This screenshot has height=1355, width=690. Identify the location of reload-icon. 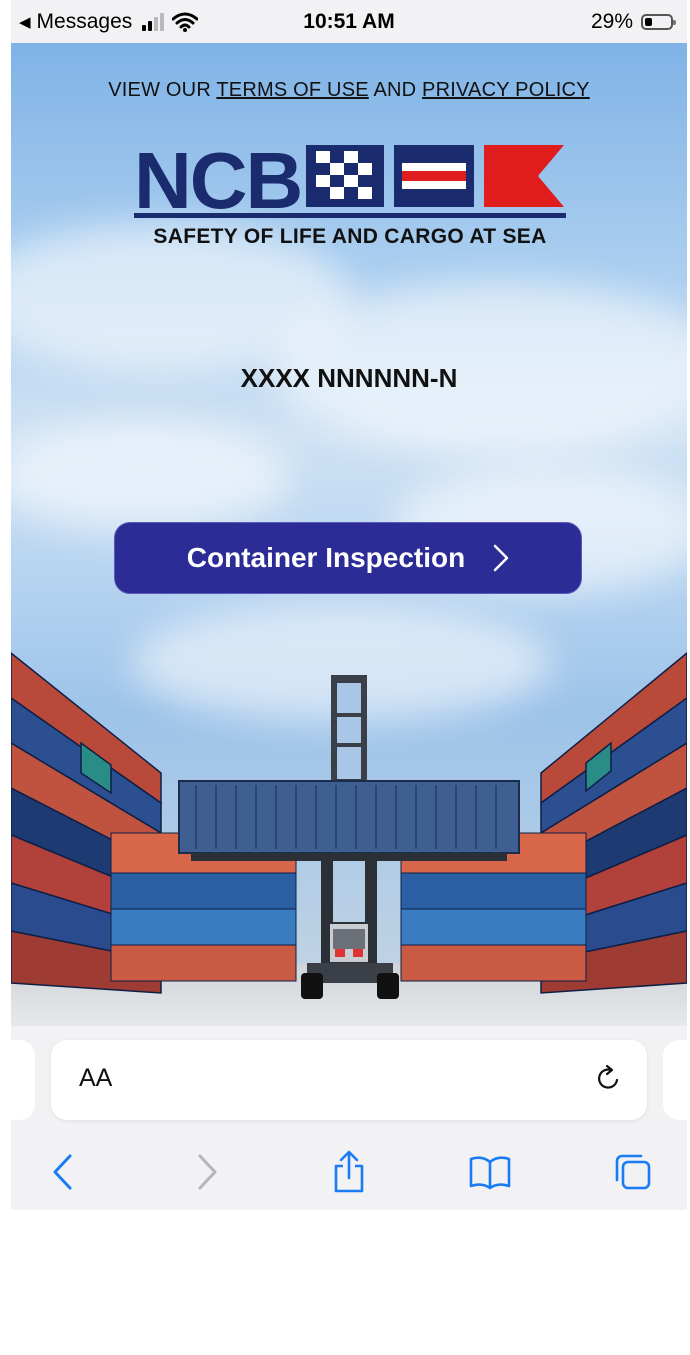
(609, 1078).